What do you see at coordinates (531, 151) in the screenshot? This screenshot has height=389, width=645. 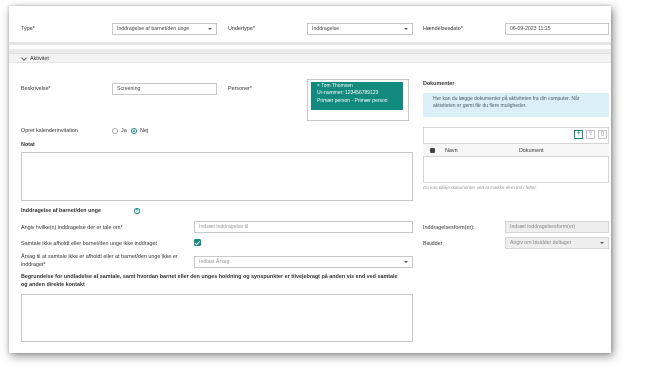 I see `col-document: Dokument` at bounding box center [531, 151].